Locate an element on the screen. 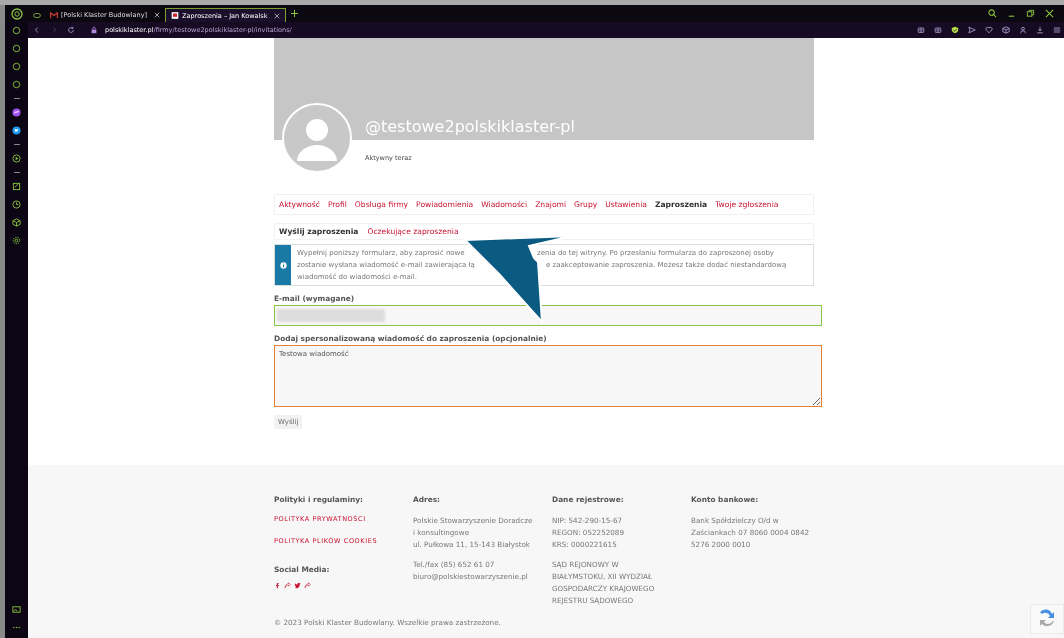 The height and width of the screenshot is (638, 1064). heart-icon is located at coordinates (989, 30).